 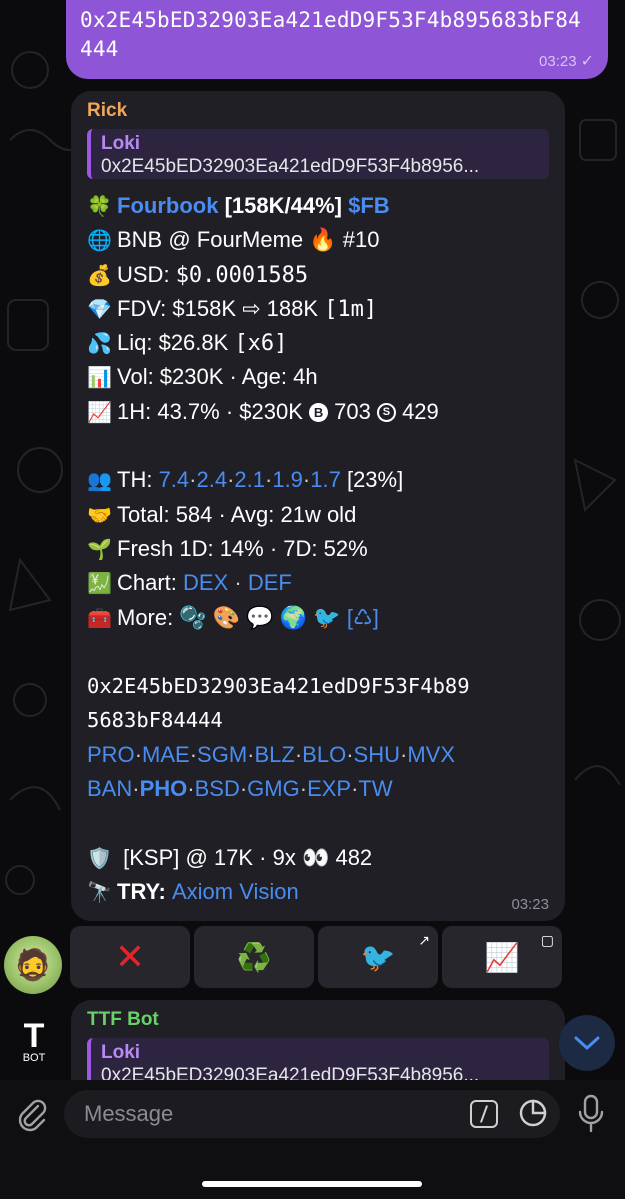 I want to click on chart-webapp-button: 📈 ▢, so click(x=502, y=957).